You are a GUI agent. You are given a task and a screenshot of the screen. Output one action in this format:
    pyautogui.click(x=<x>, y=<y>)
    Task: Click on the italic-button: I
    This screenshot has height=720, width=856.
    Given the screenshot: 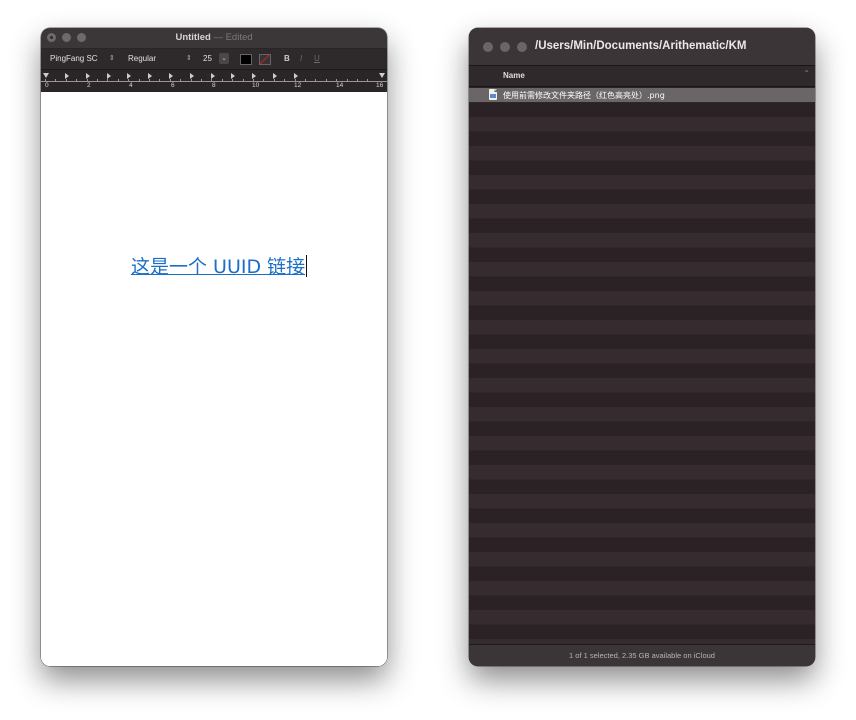 What is the action you would take?
    pyautogui.click(x=301, y=58)
    